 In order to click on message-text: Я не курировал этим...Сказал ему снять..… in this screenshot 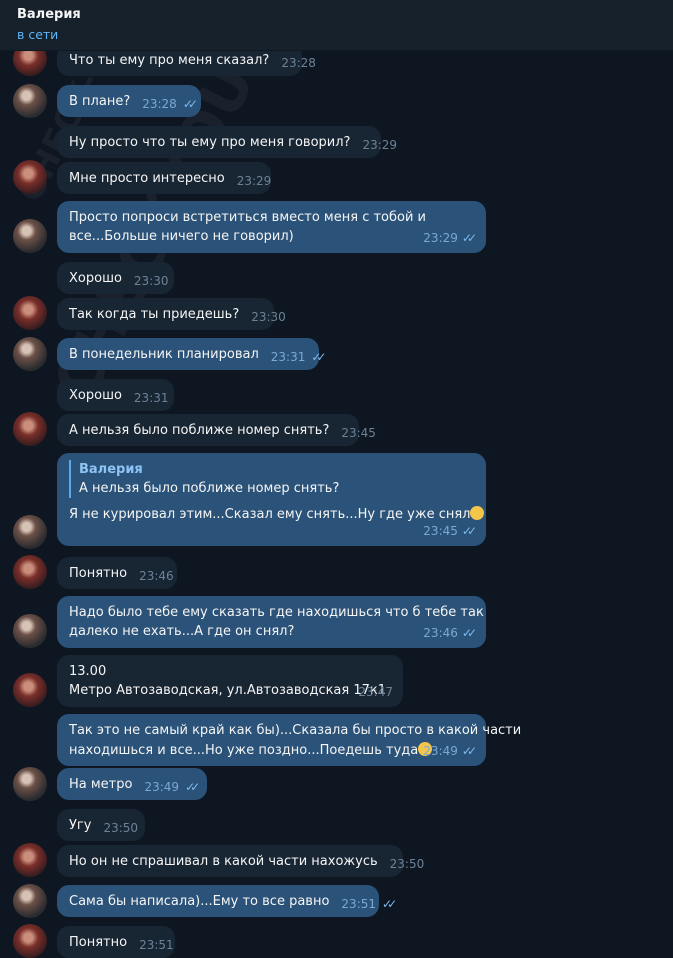, I will do `click(270, 514)`.